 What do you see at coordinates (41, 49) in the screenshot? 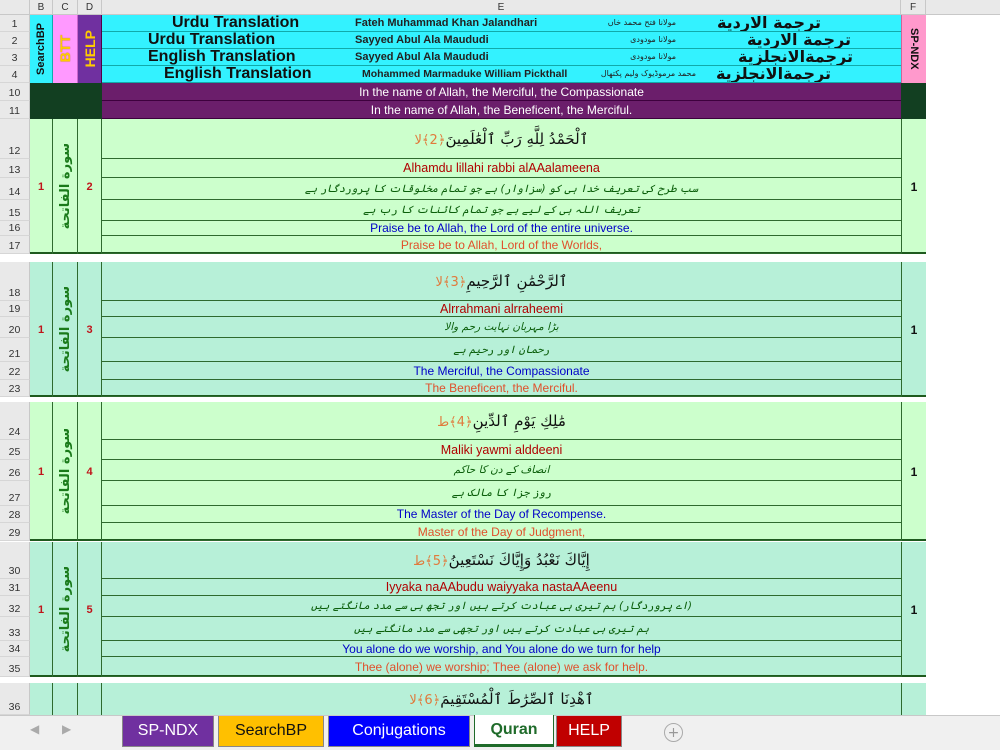
I see `searchbp-link-cell: SearchBP` at bounding box center [41, 49].